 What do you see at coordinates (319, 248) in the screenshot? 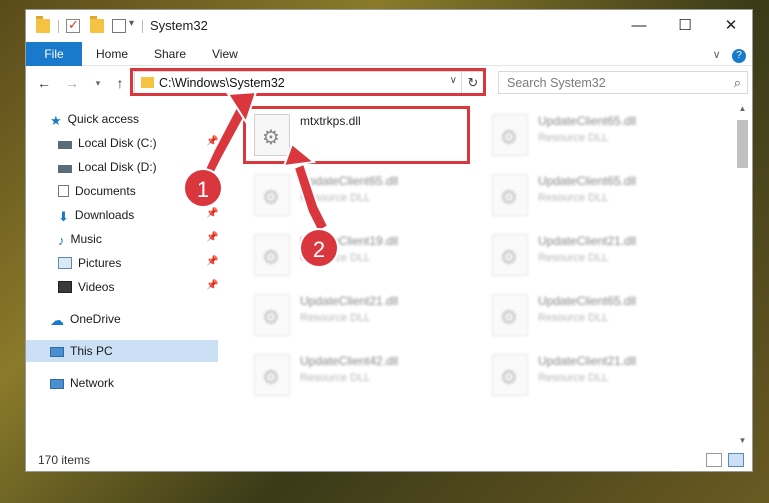
I see `step-badge-2: 2` at bounding box center [319, 248].